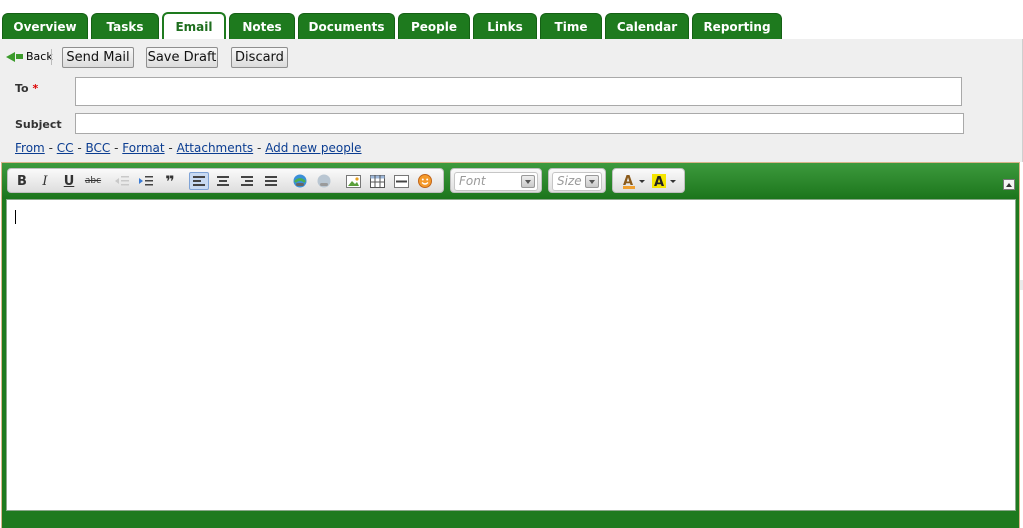 The height and width of the screenshot is (528, 1023). What do you see at coordinates (199, 181) in the screenshot?
I see `align-left-icon` at bounding box center [199, 181].